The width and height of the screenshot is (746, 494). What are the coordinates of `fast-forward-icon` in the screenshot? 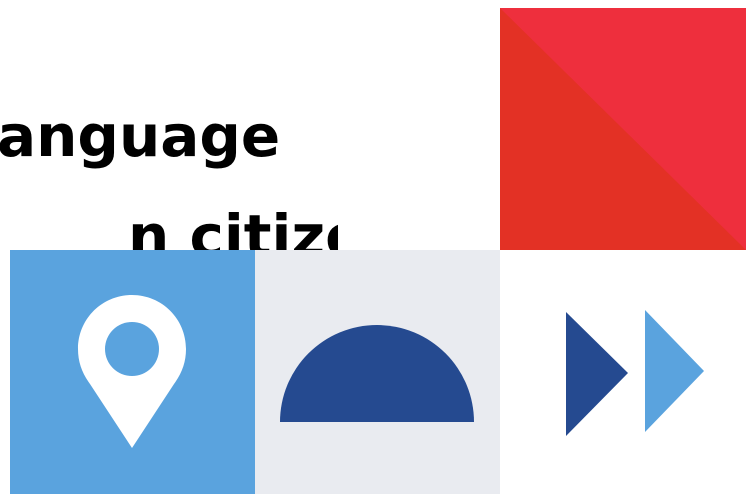 It's located at (635, 373).